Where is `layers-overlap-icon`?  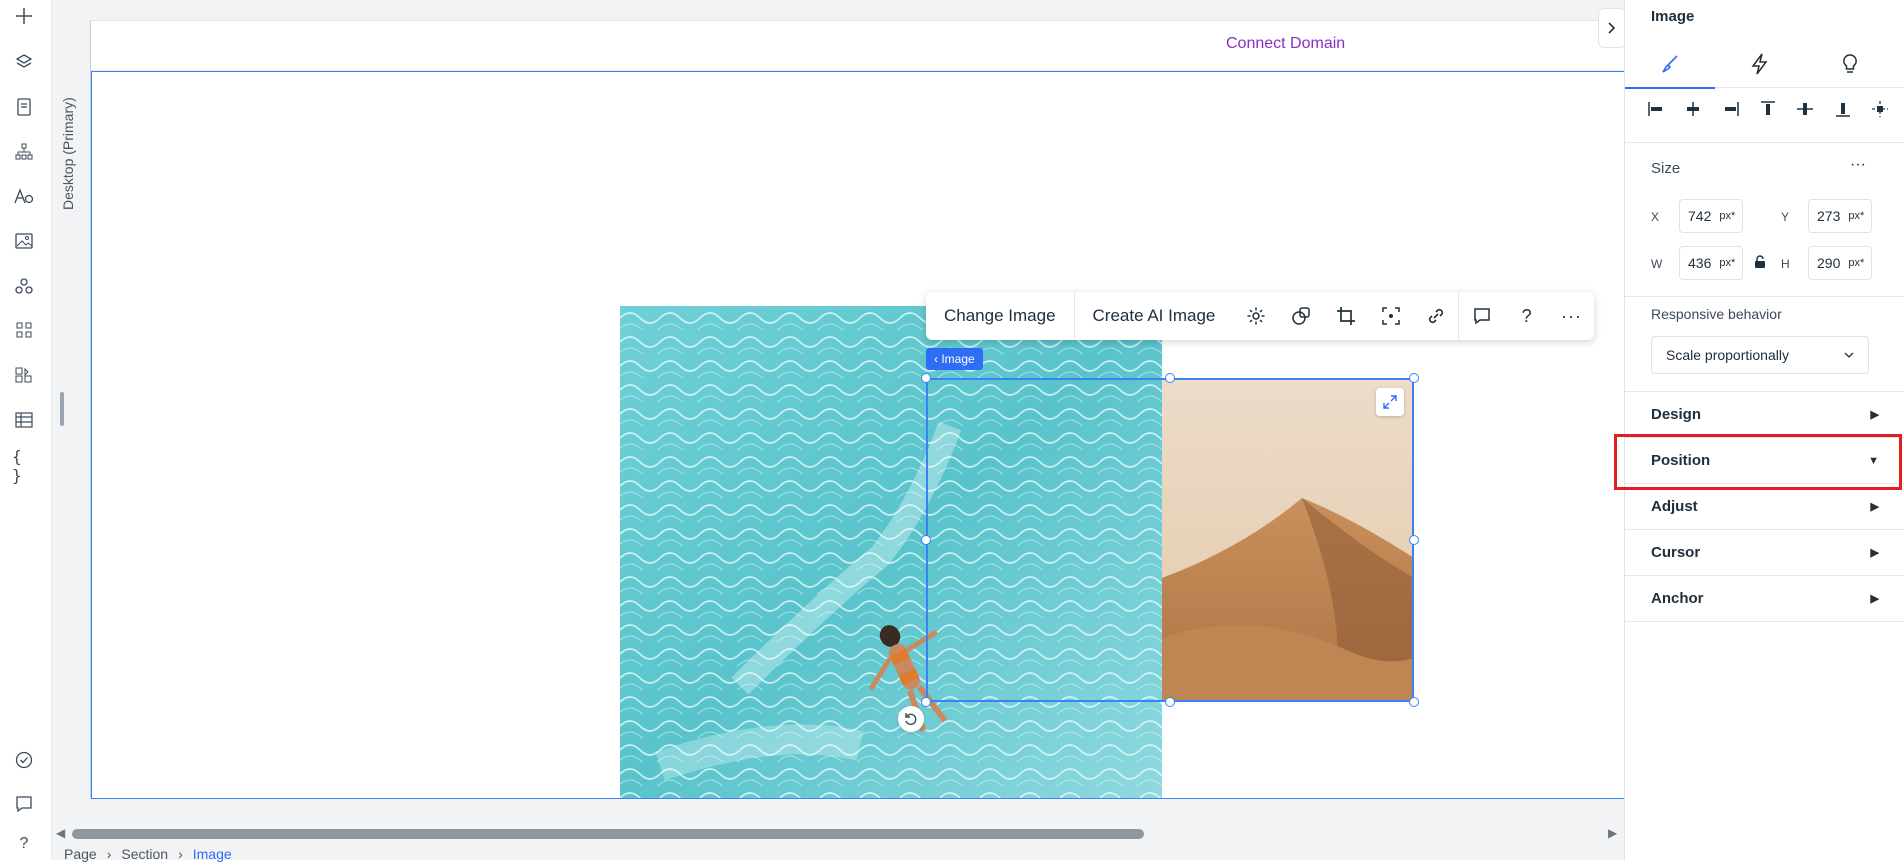
layers-overlap-icon is located at coordinates (1300, 316).